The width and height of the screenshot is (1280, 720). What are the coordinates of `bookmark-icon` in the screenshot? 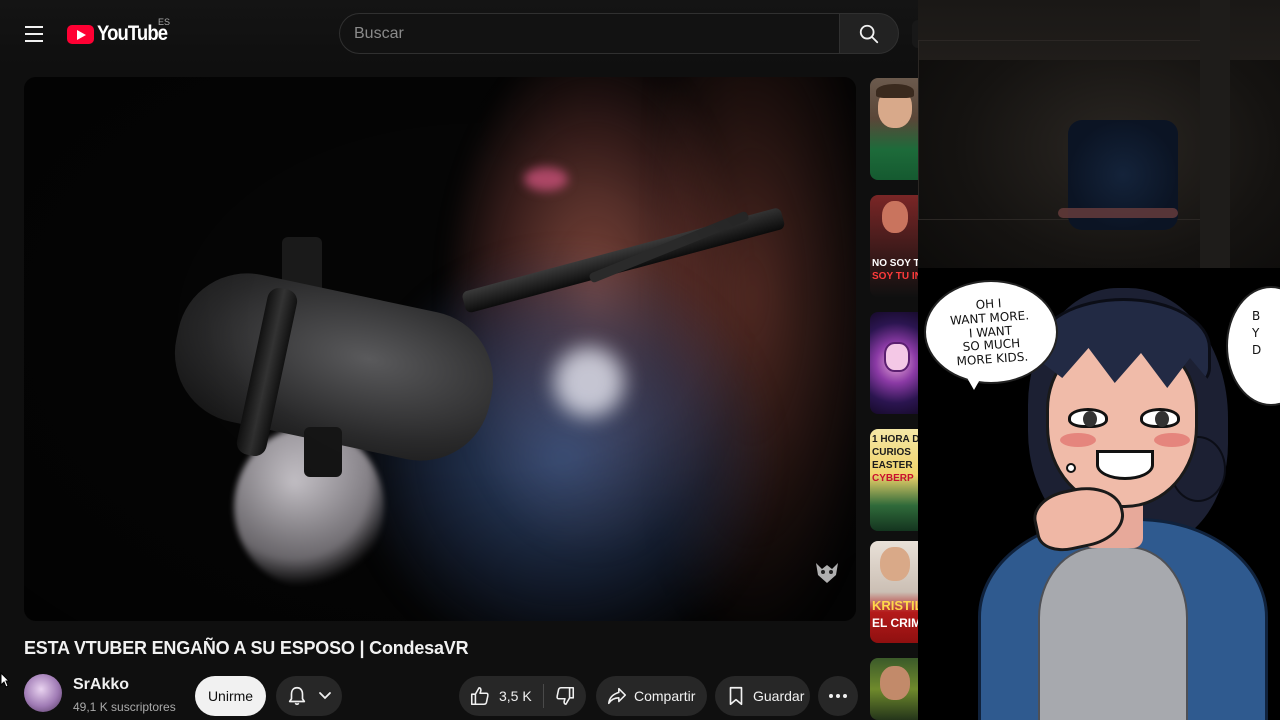 It's located at (736, 696).